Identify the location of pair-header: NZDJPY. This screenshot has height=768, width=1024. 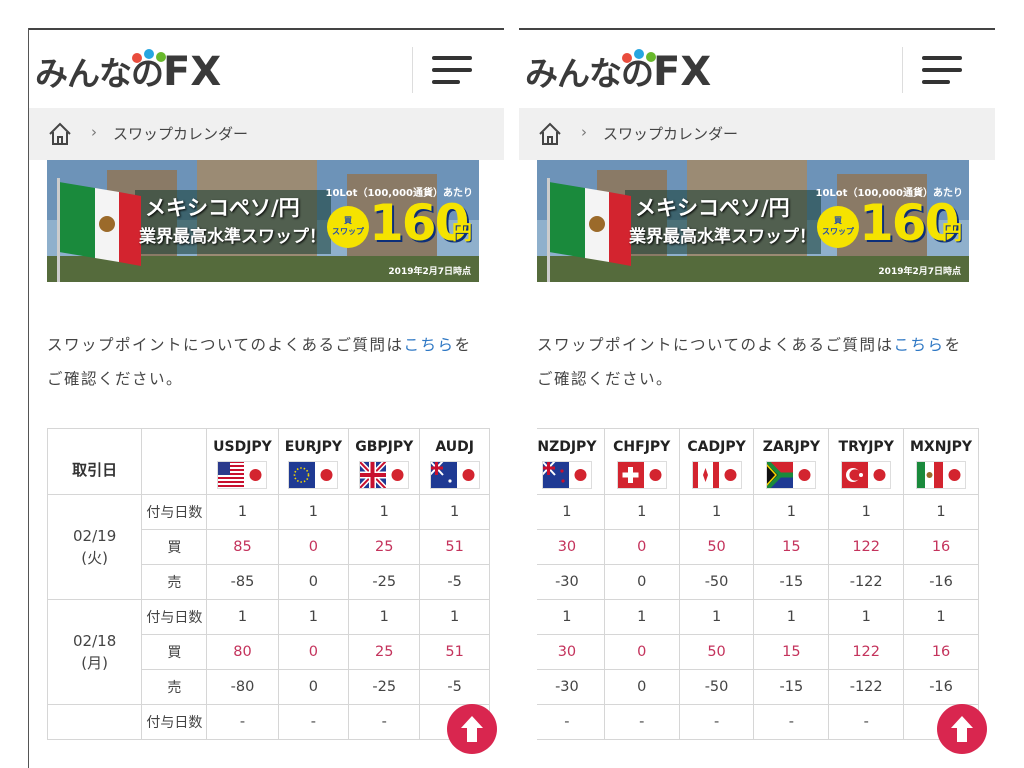
(571, 461).